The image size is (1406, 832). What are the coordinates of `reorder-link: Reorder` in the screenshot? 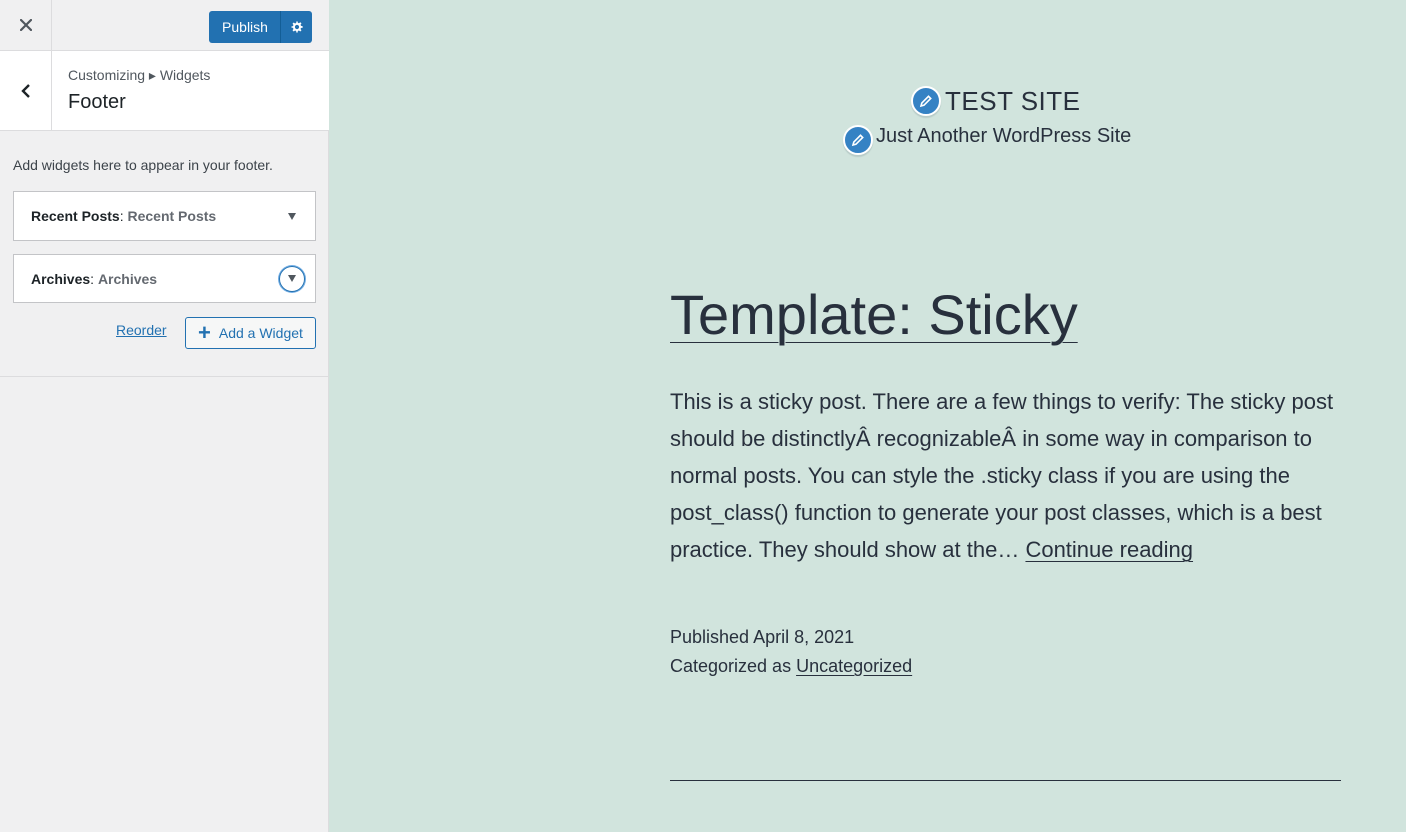 It's located at (141, 330).